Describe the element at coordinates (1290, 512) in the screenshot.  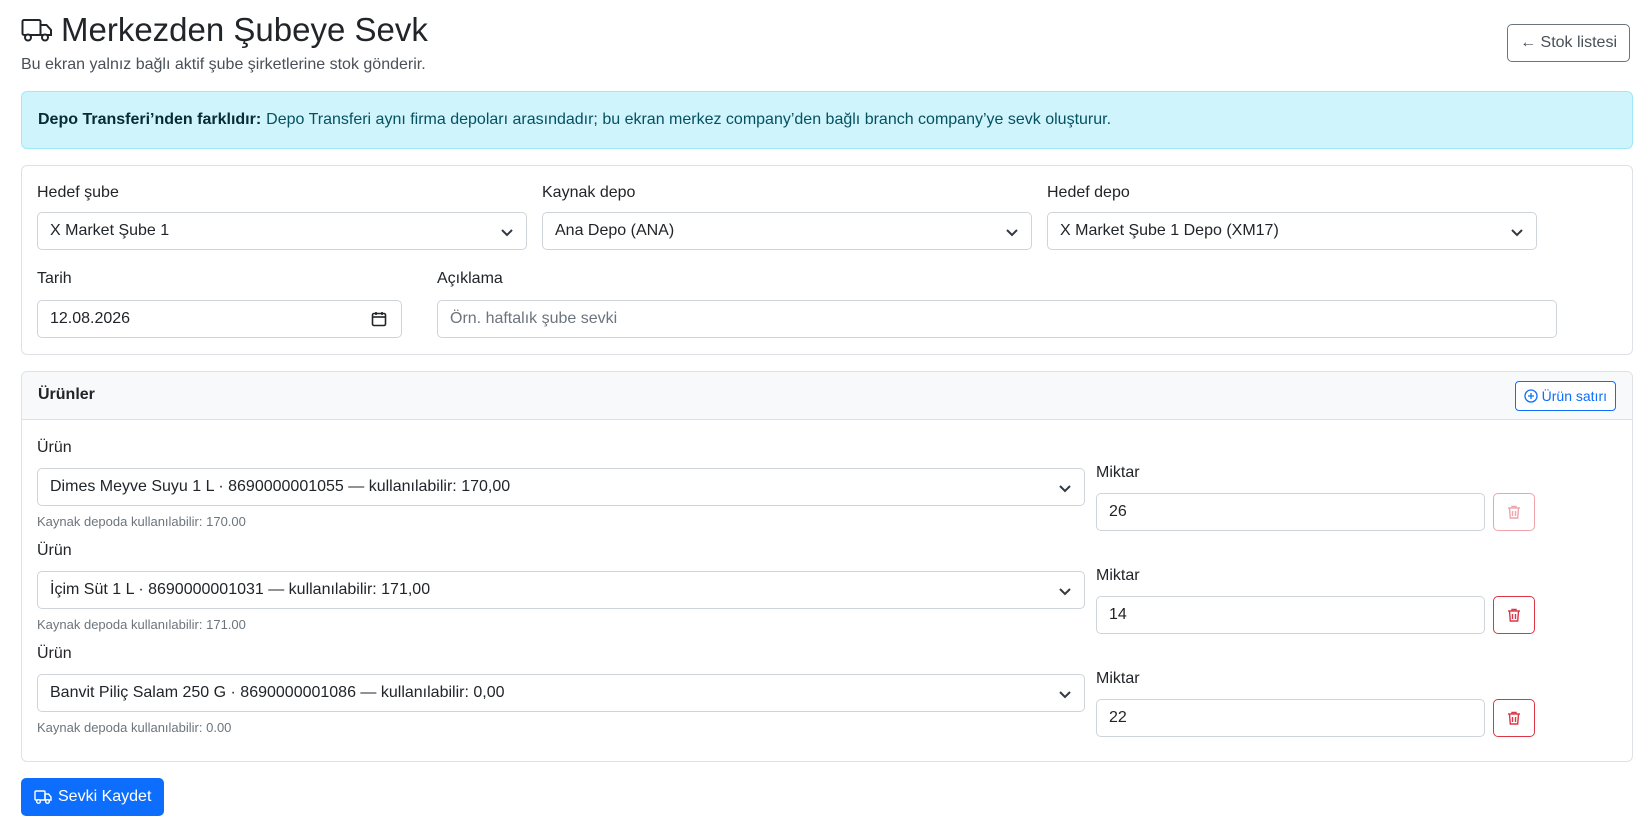
I see `quantity-input: 26` at that location.